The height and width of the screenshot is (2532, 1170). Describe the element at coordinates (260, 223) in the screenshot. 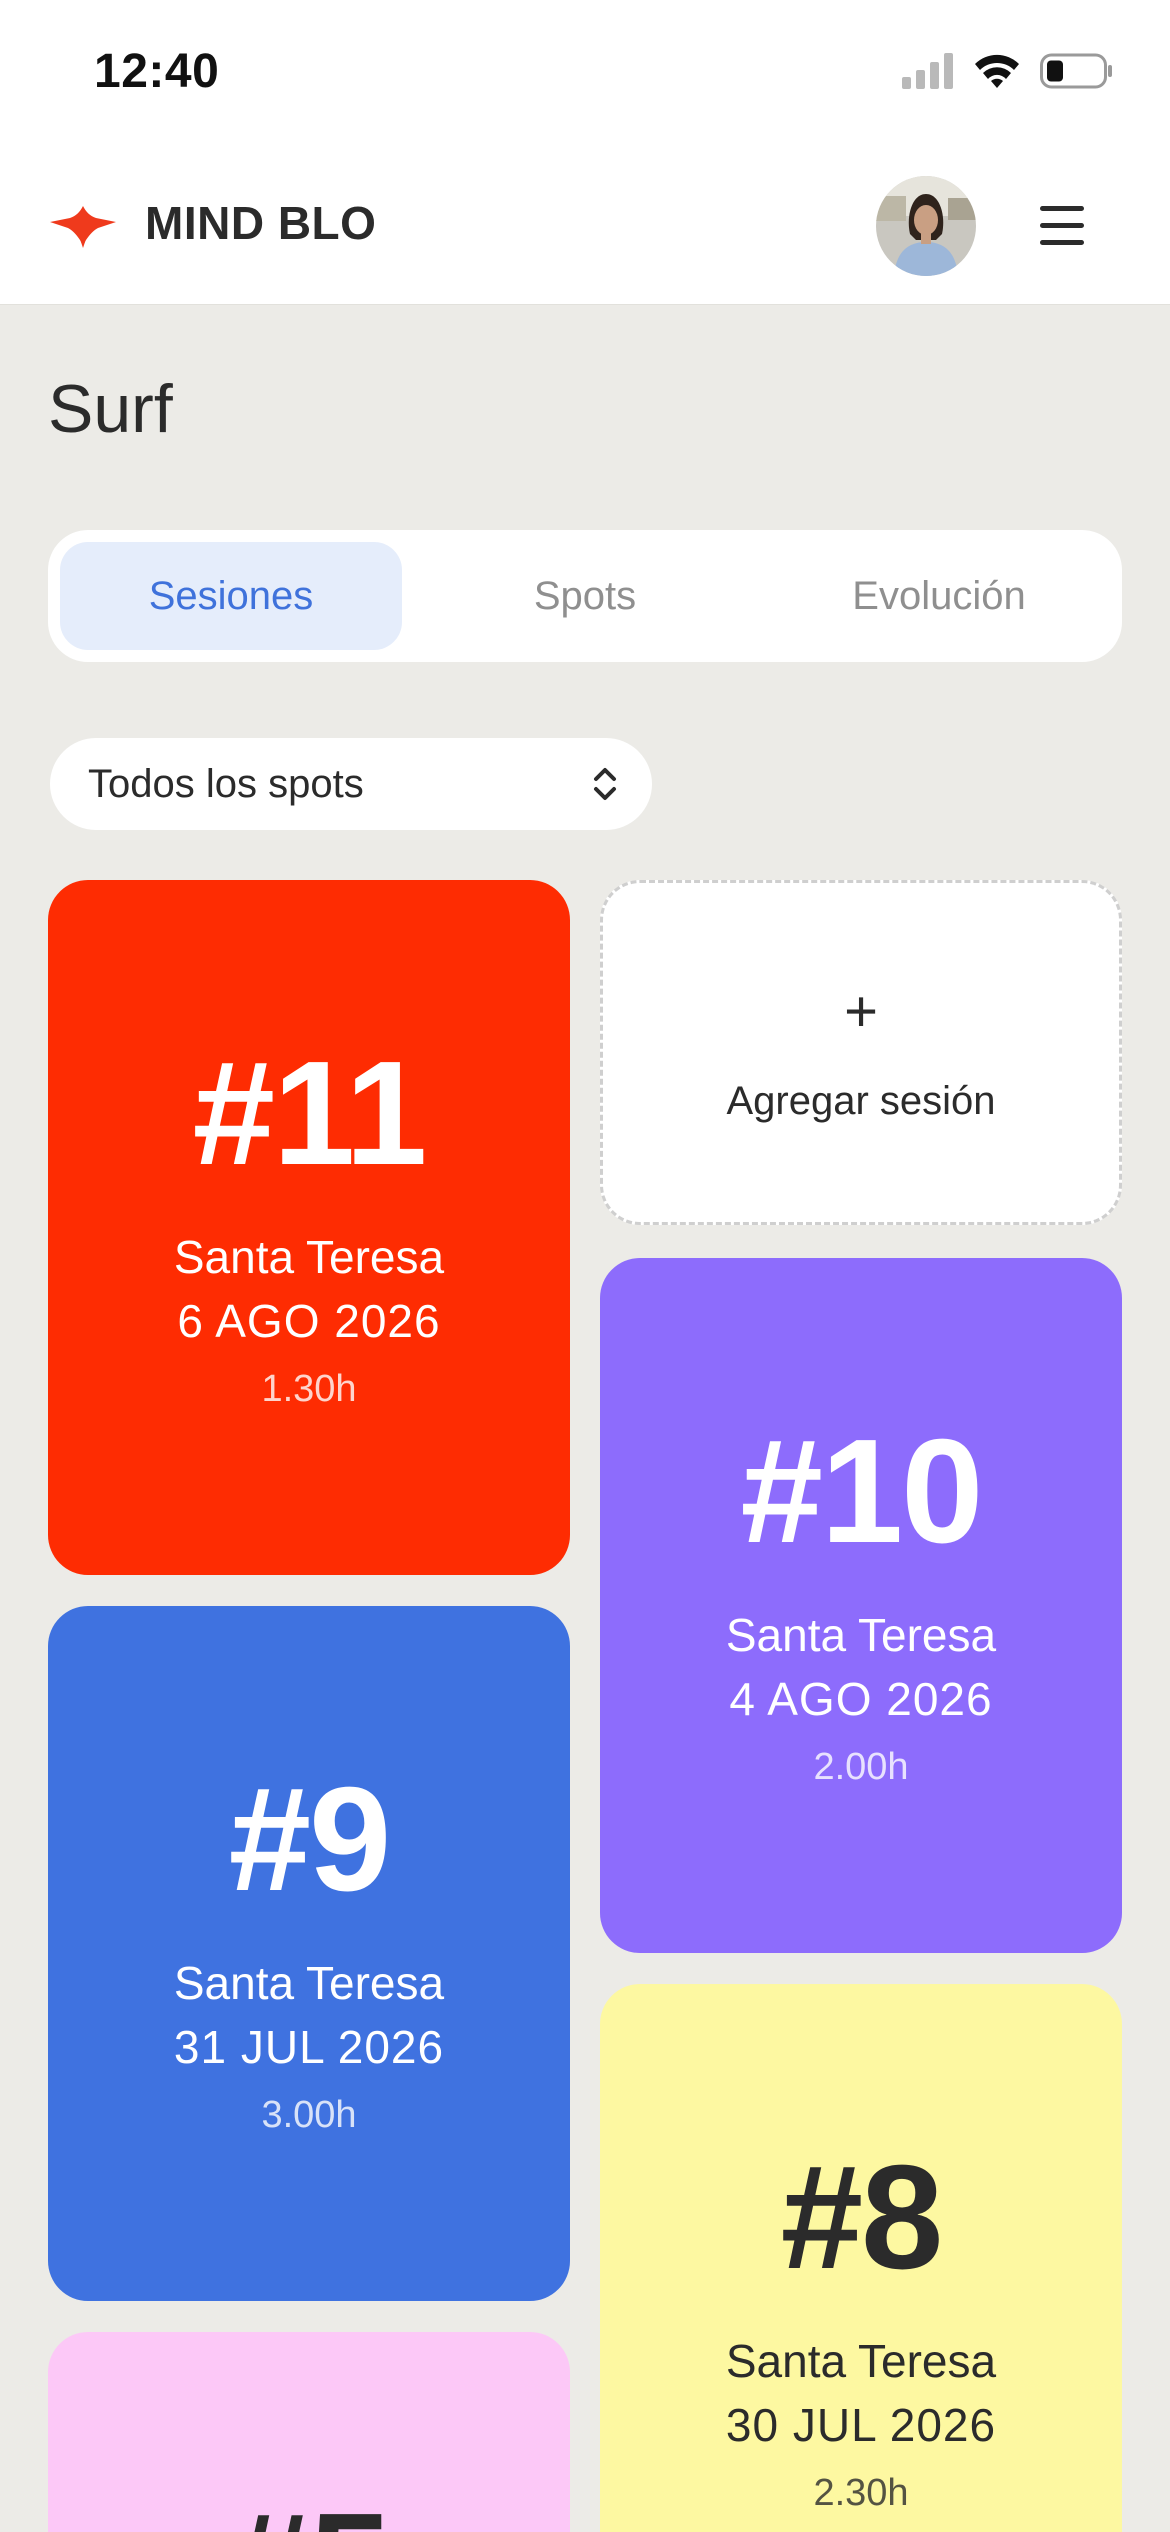

I see `brand-name: MIND BLO` at that location.